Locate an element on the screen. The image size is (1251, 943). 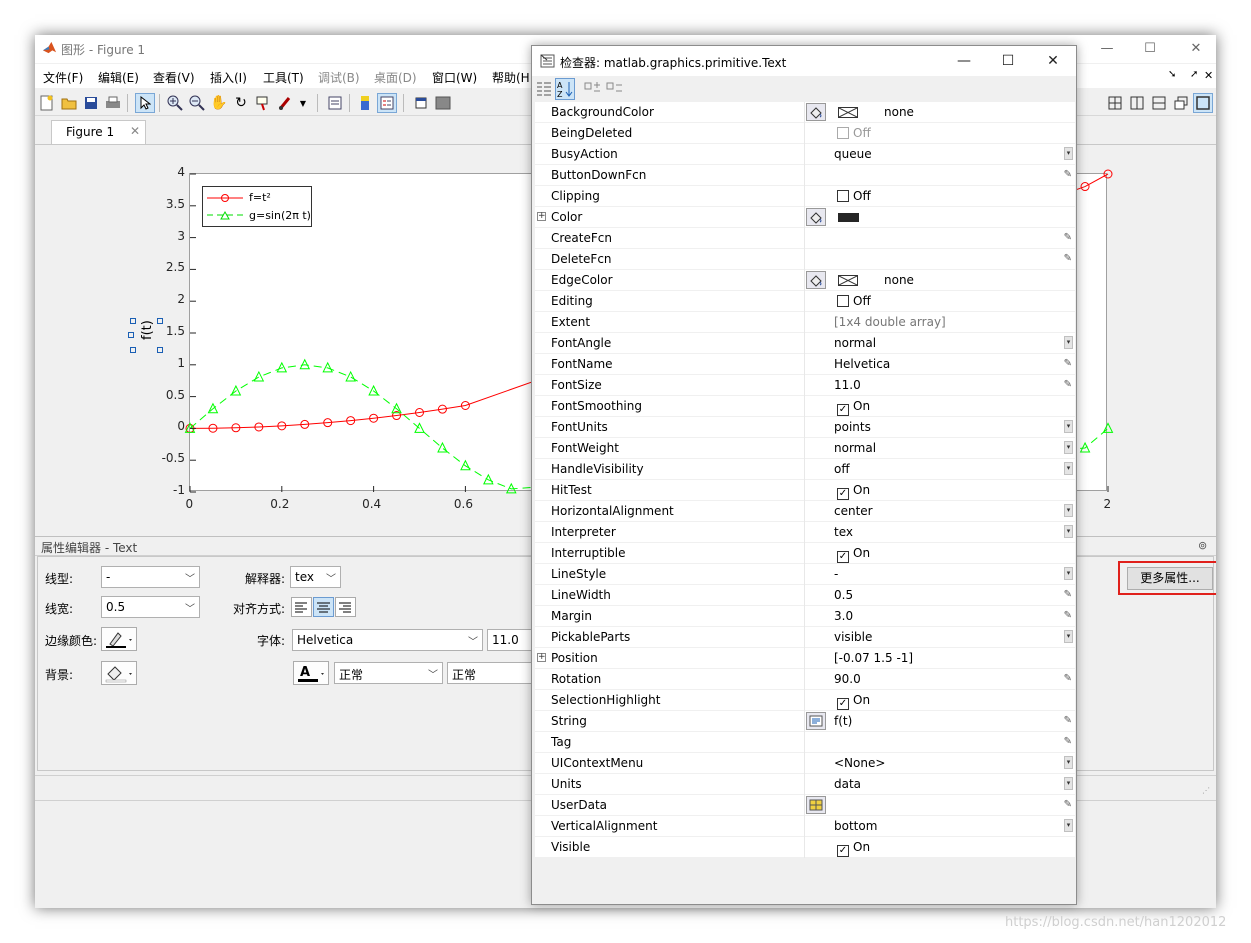
property-row-horizontalalignment: HorizontalAlignment center ▾ is located at coordinates (805, 511).